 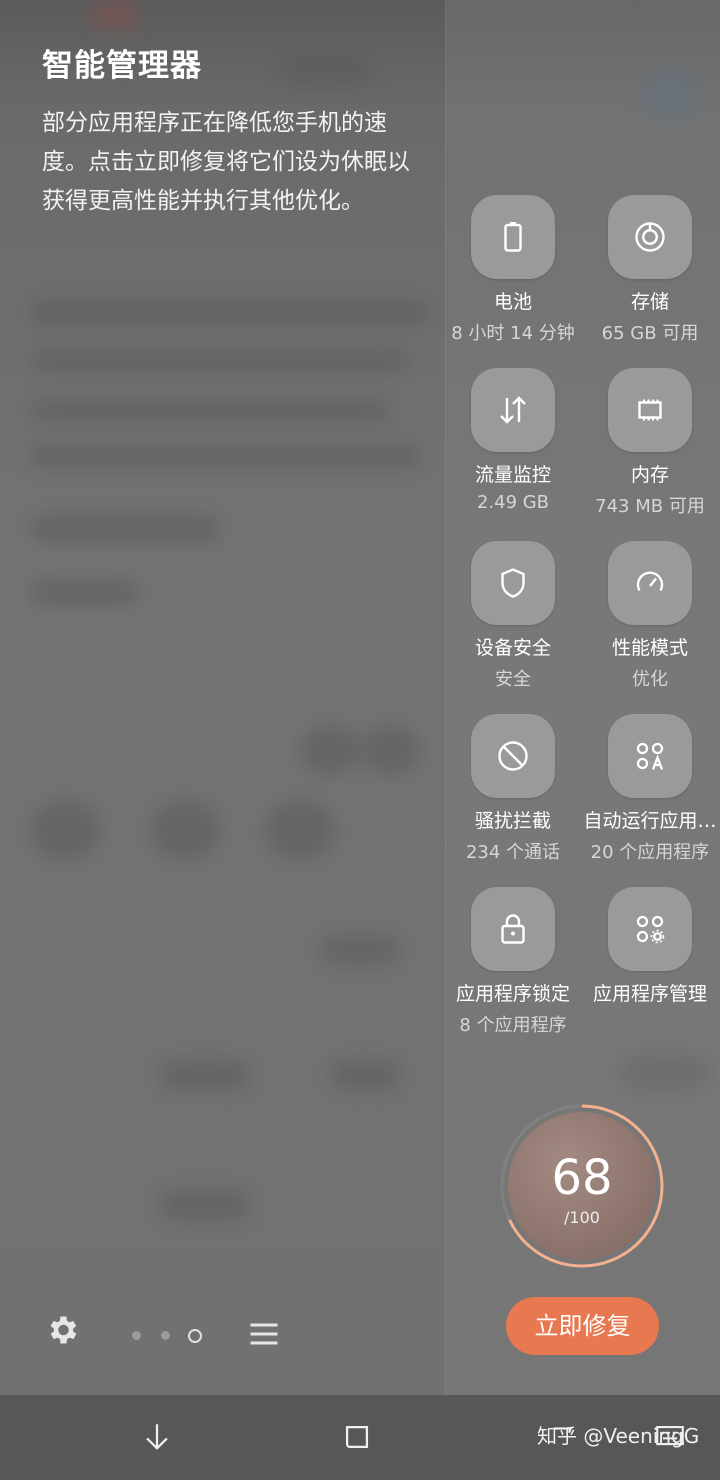 What do you see at coordinates (512, 302) in the screenshot?
I see `tile-label: 电池` at bounding box center [512, 302].